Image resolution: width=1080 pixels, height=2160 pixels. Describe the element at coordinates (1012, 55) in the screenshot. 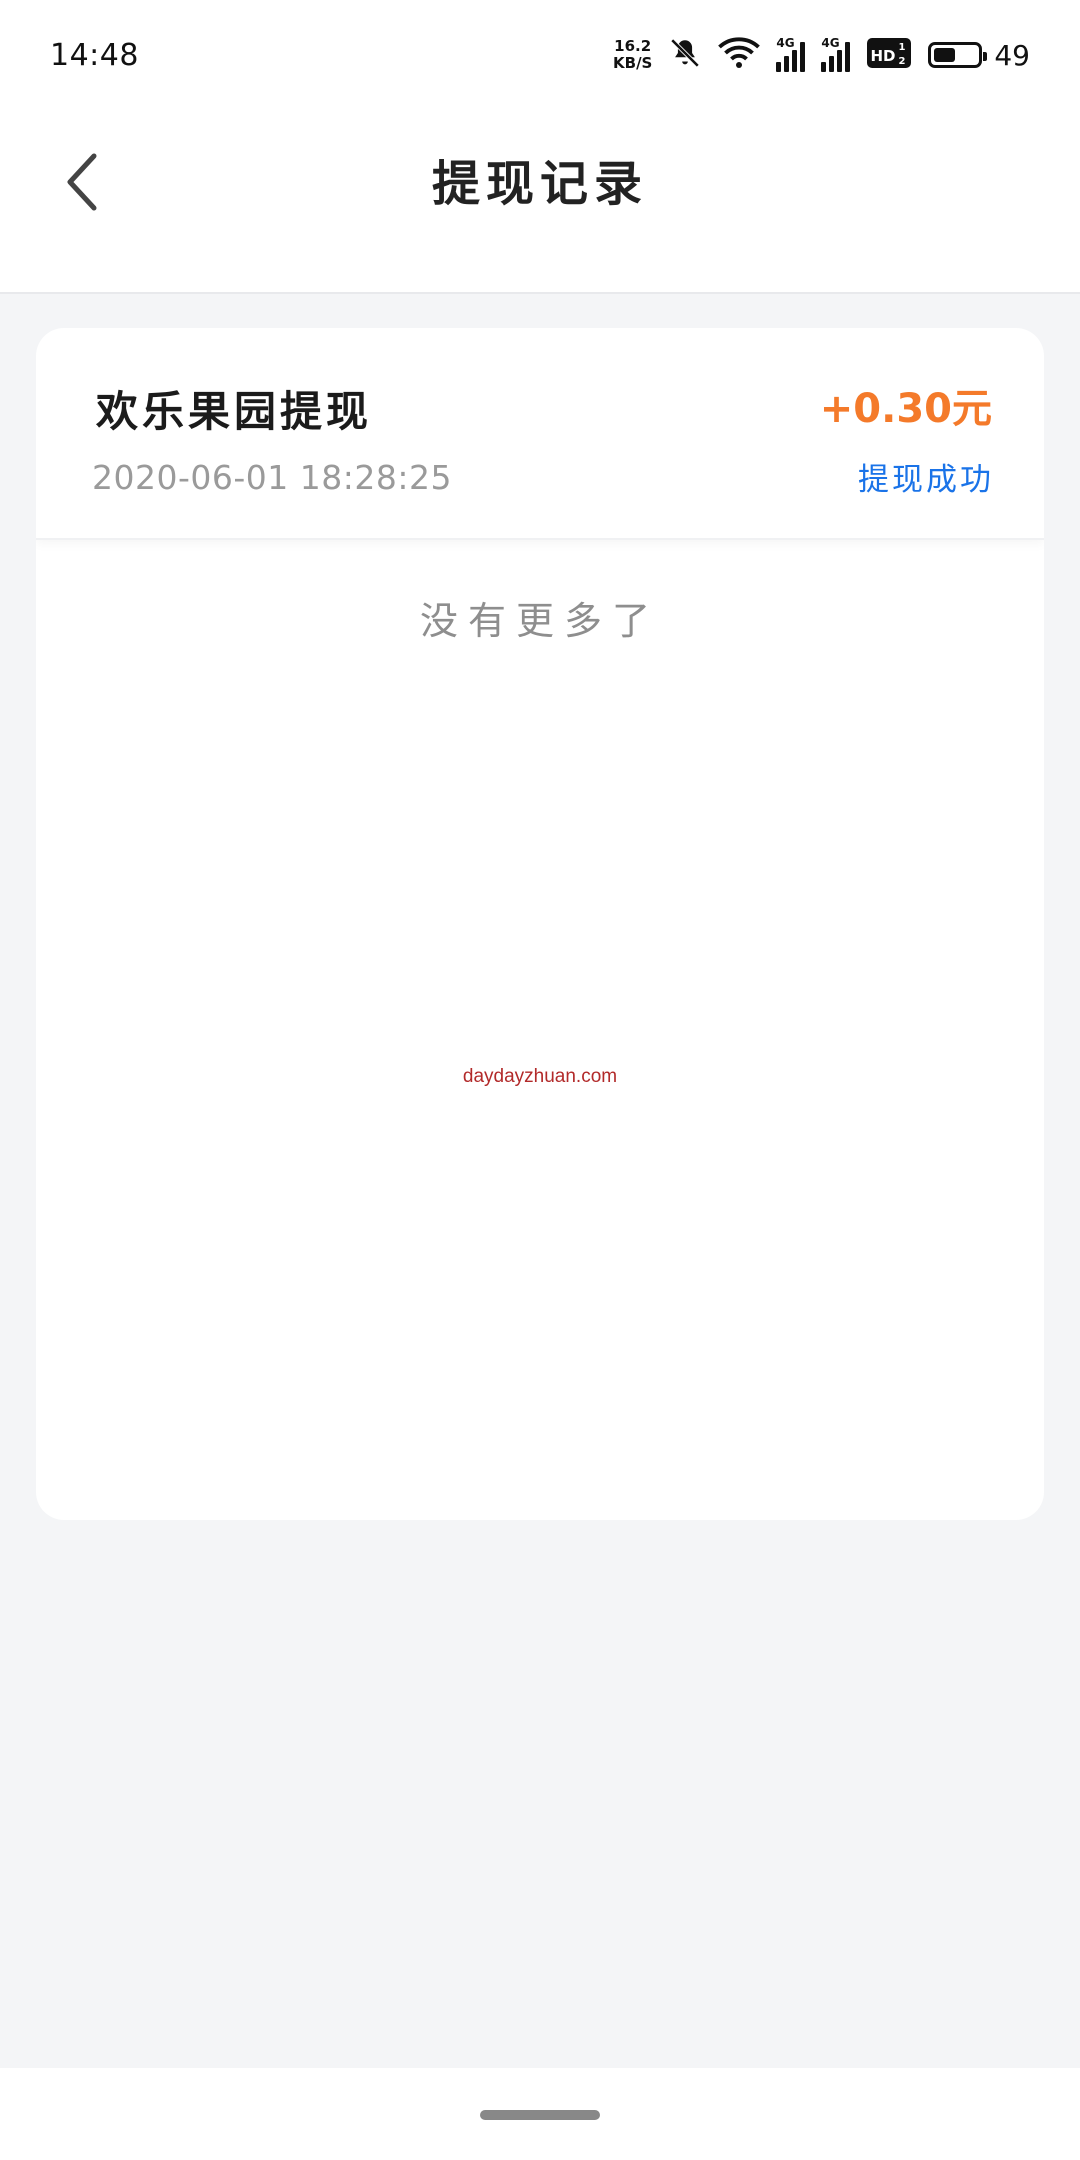

I see `battery-level: 49` at that location.